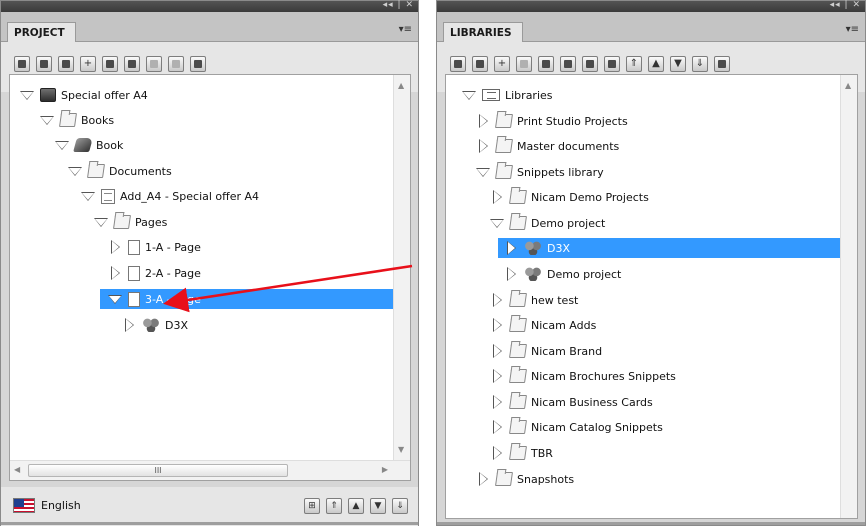 This screenshot has height=526, width=866. I want to click on tree-item-page-1: 1-A - Page, so click(154, 247).